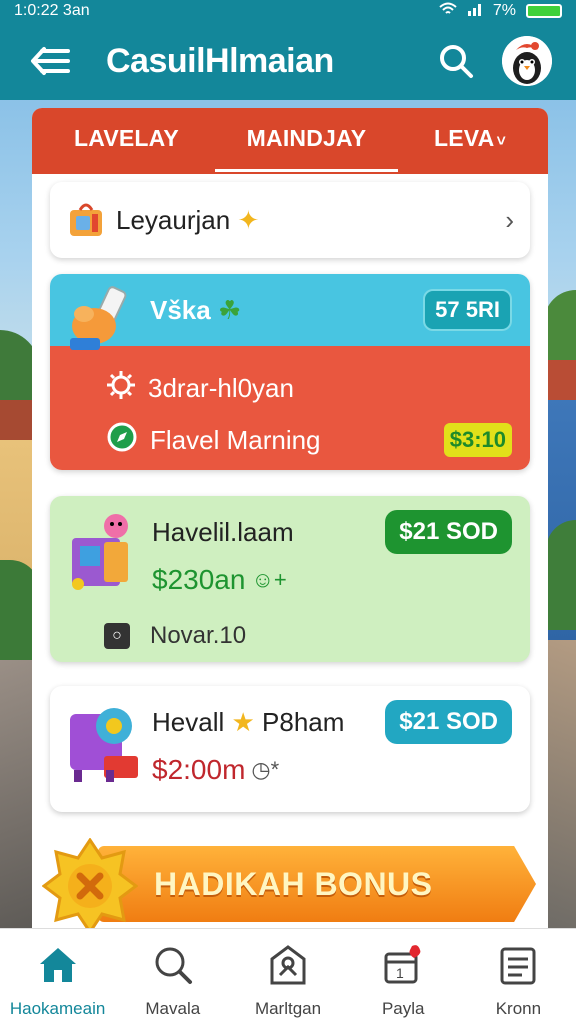 Image resolution: width=576 pixels, height=1024 pixels. I want to click on bush-right, so click(561, 575).